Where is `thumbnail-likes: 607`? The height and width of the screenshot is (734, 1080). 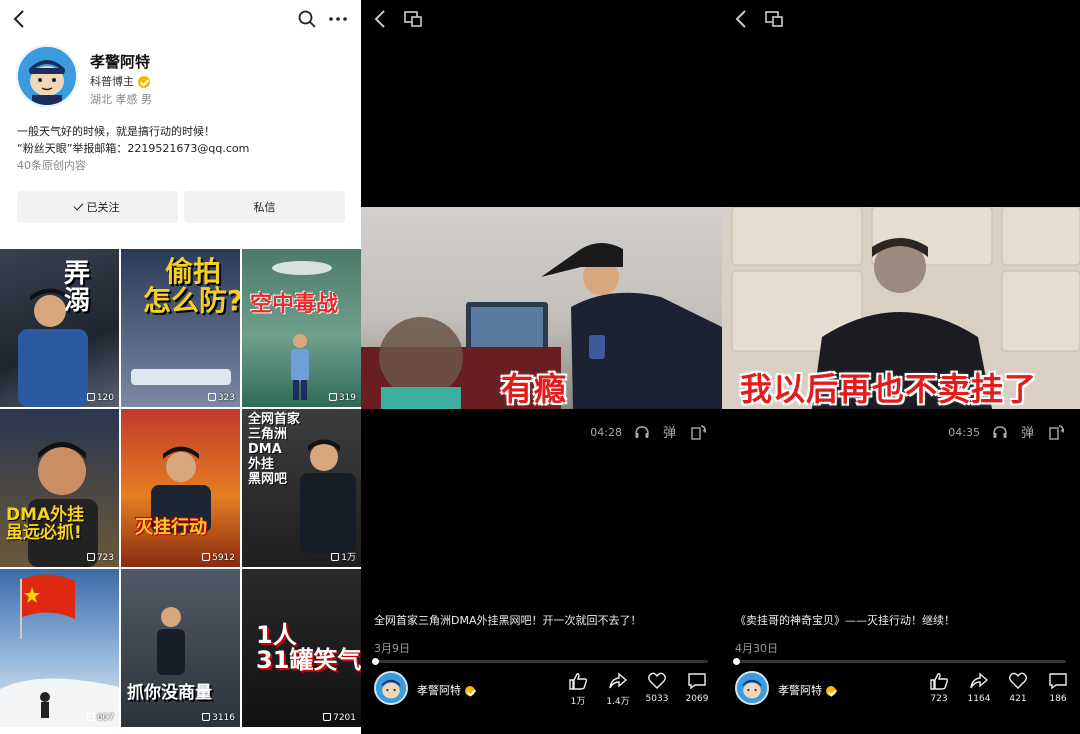
thumbnail-likes: 607 is located at coordinates (100, 718).